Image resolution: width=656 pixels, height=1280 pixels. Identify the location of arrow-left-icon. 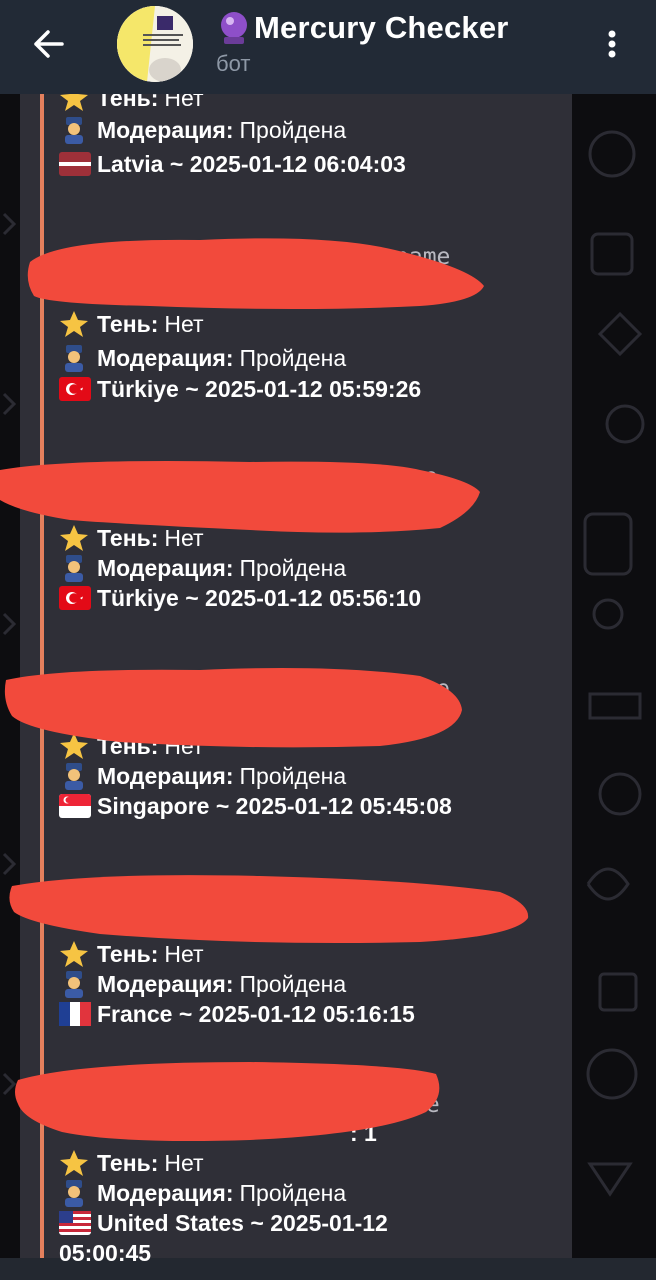
(49, 44).